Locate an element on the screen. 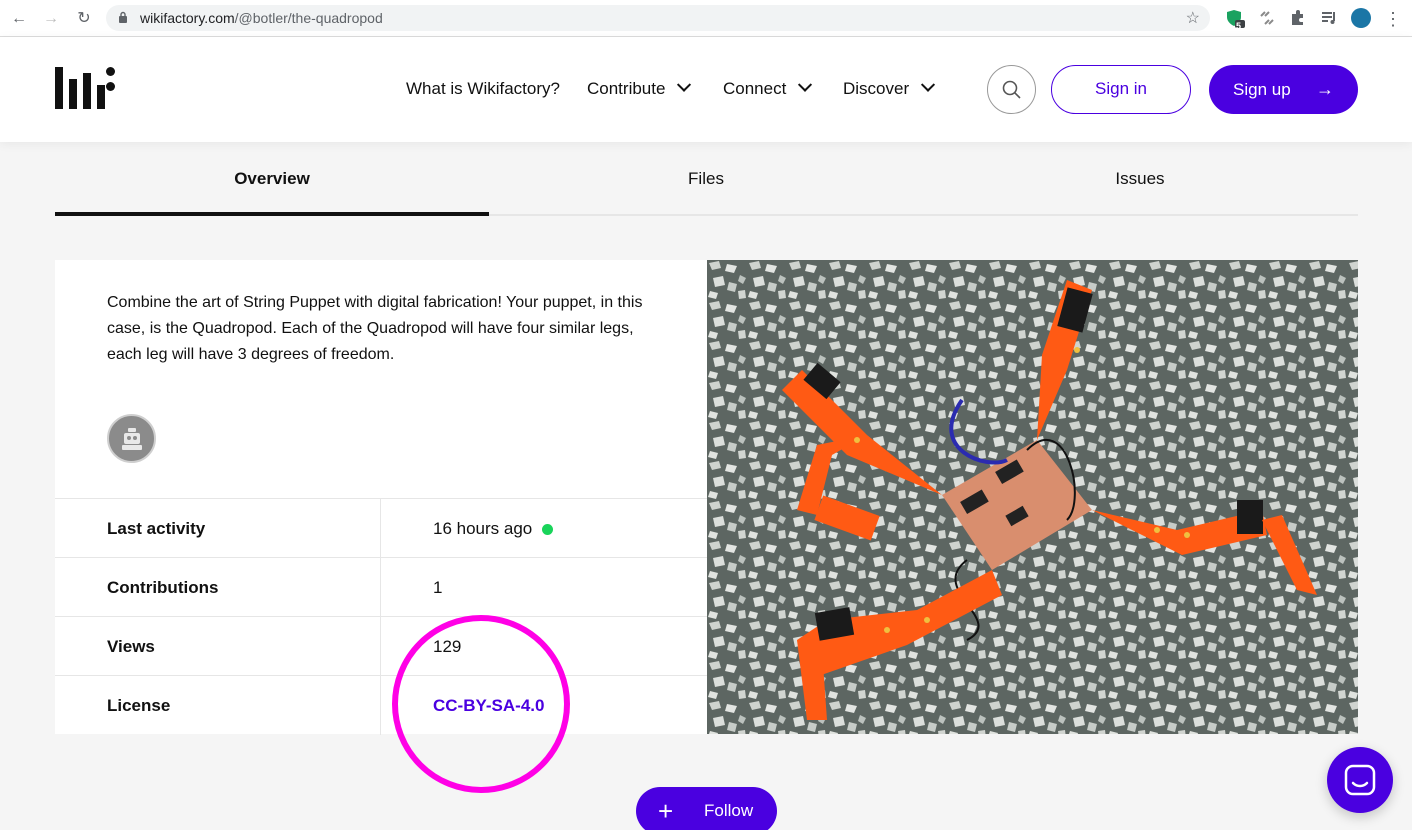 This screenshot has width=1412, height=830. owner-avatar is located at coordinates (131, 438).